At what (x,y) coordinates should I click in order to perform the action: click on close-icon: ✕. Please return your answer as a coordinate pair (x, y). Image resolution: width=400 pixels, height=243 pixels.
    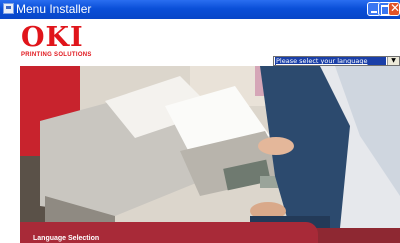
    Looking at the image, I should click on (395, 8).